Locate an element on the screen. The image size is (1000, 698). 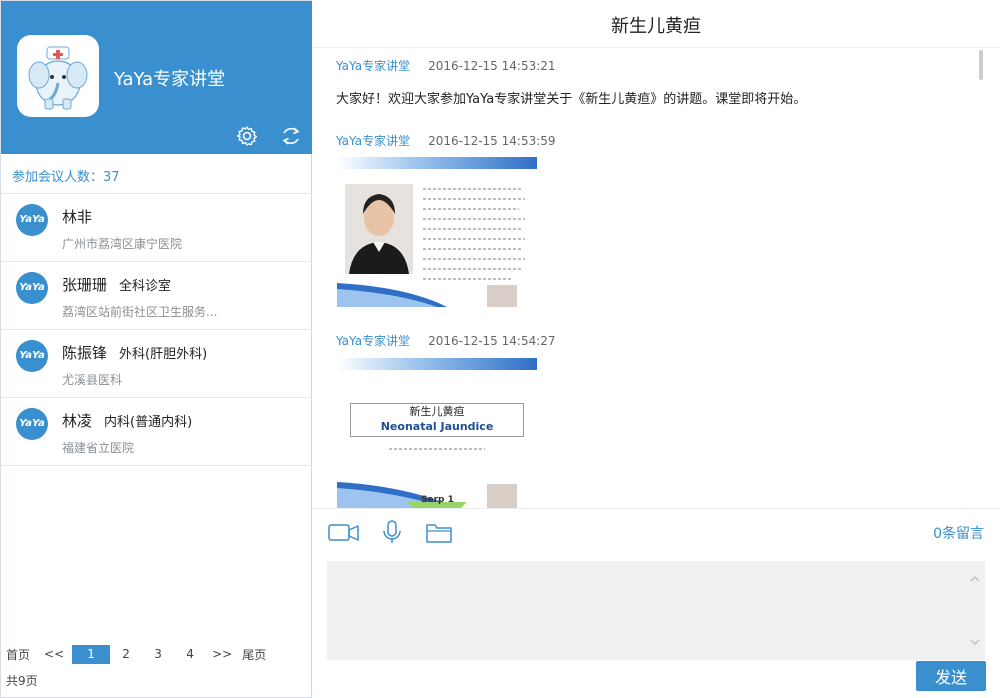
page-next-link: >> is located at coordinates (222, 654).